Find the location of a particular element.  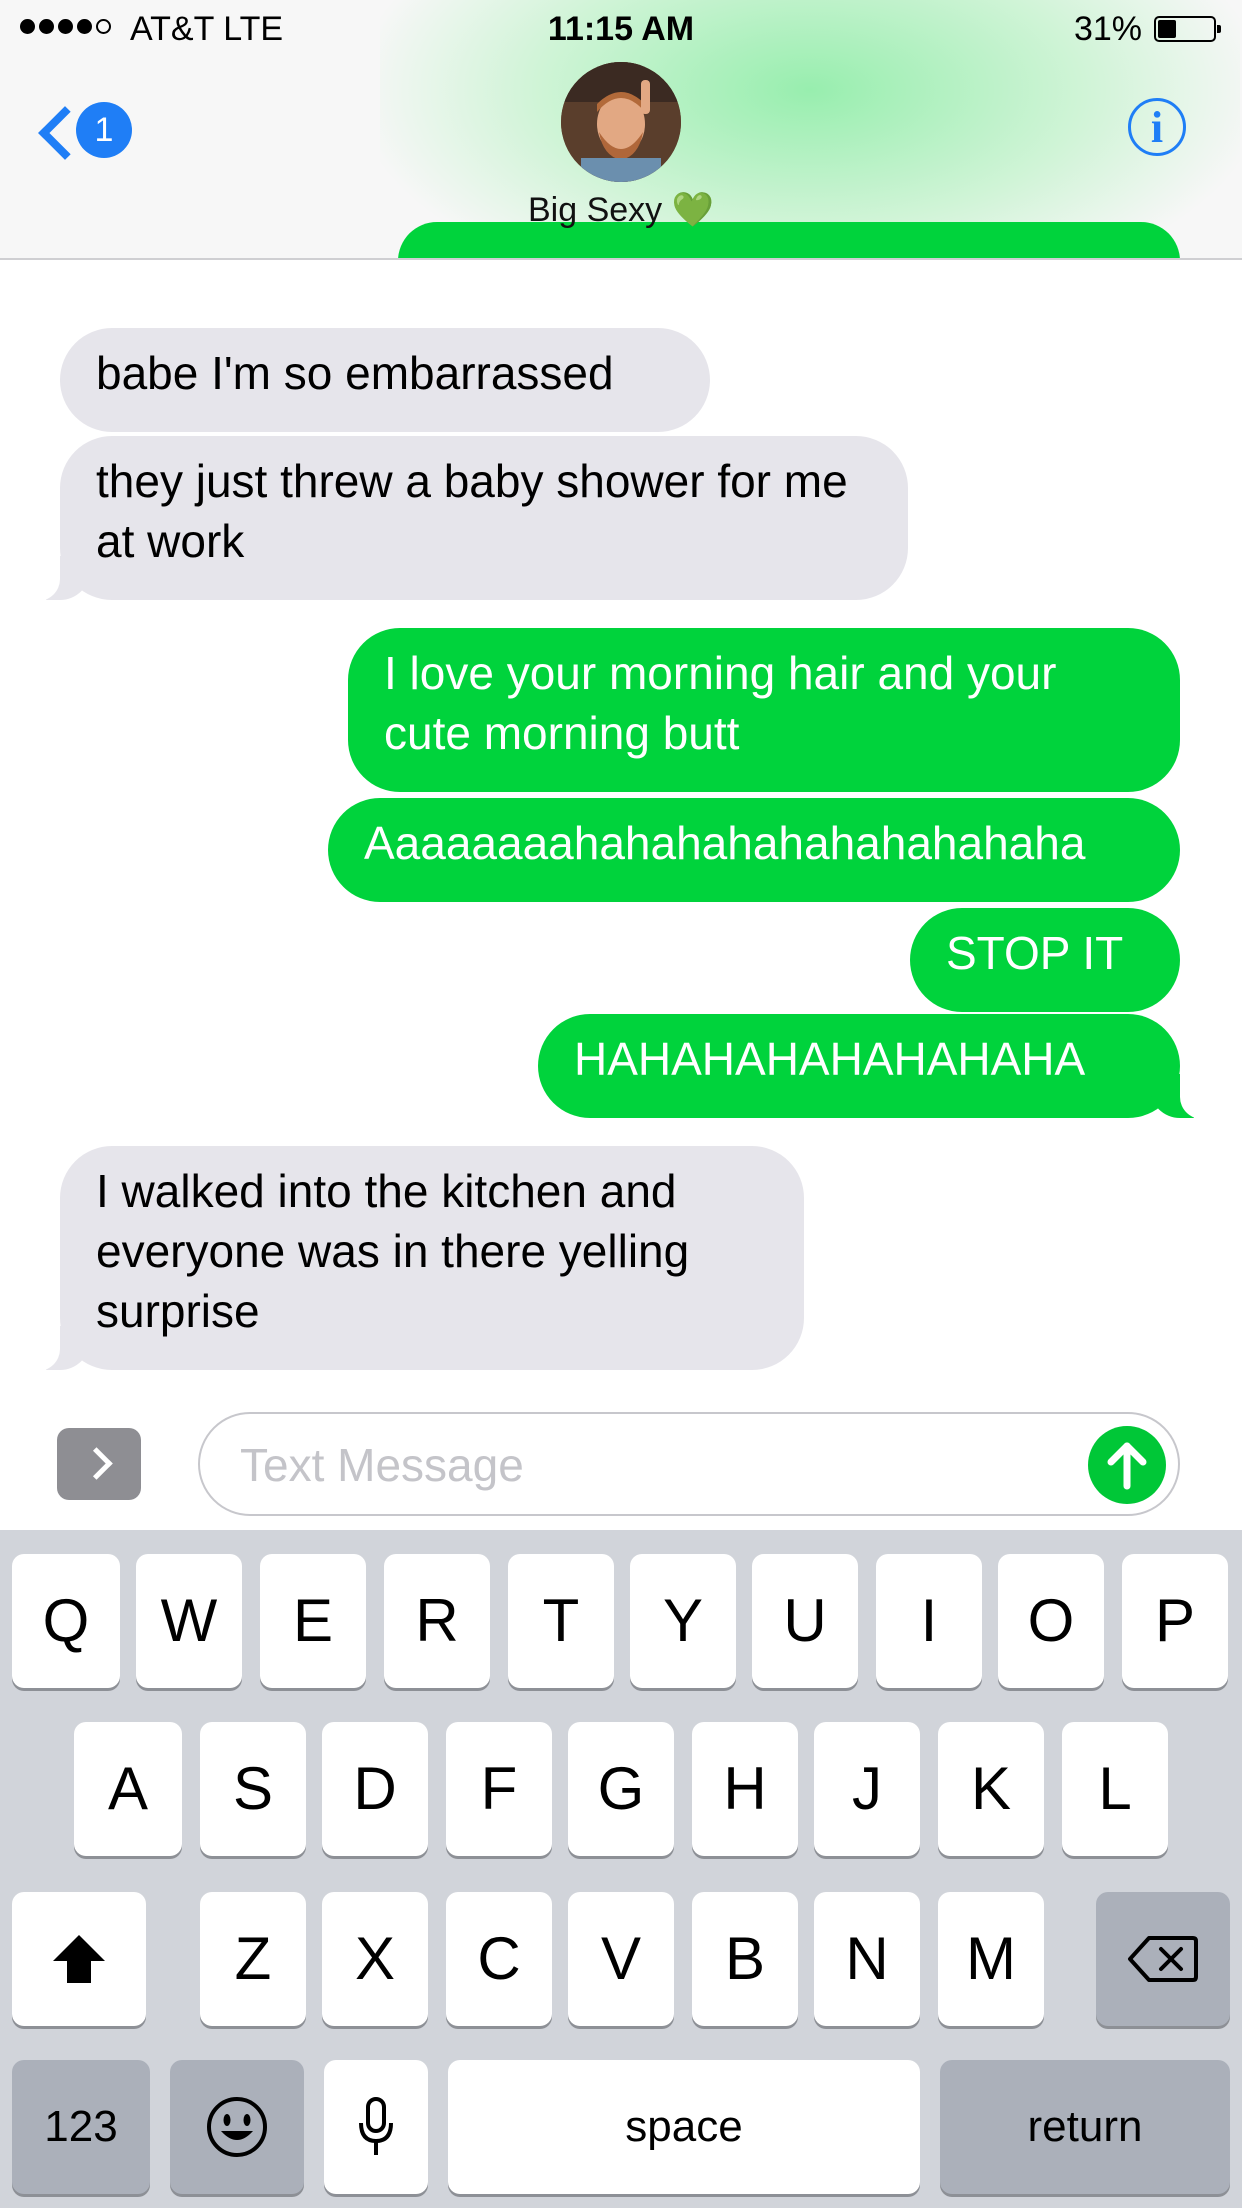

key-z: Z is located at coordinates (253, 1959).